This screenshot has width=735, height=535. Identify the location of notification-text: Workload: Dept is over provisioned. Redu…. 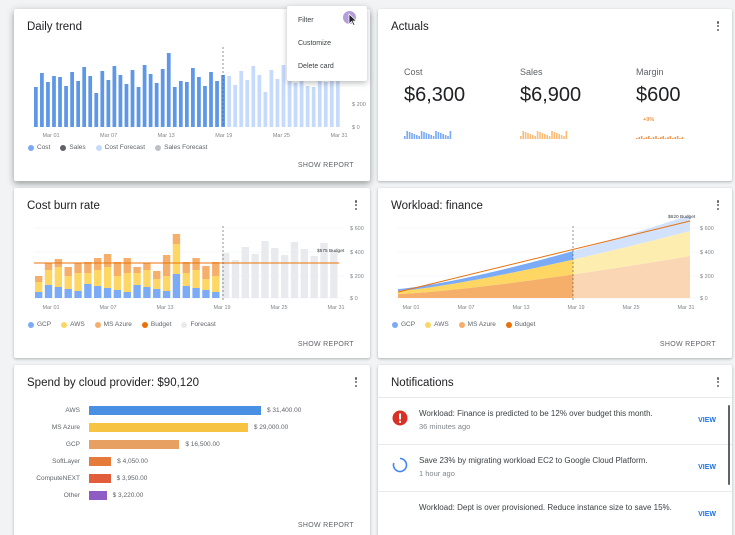
(545, 507).